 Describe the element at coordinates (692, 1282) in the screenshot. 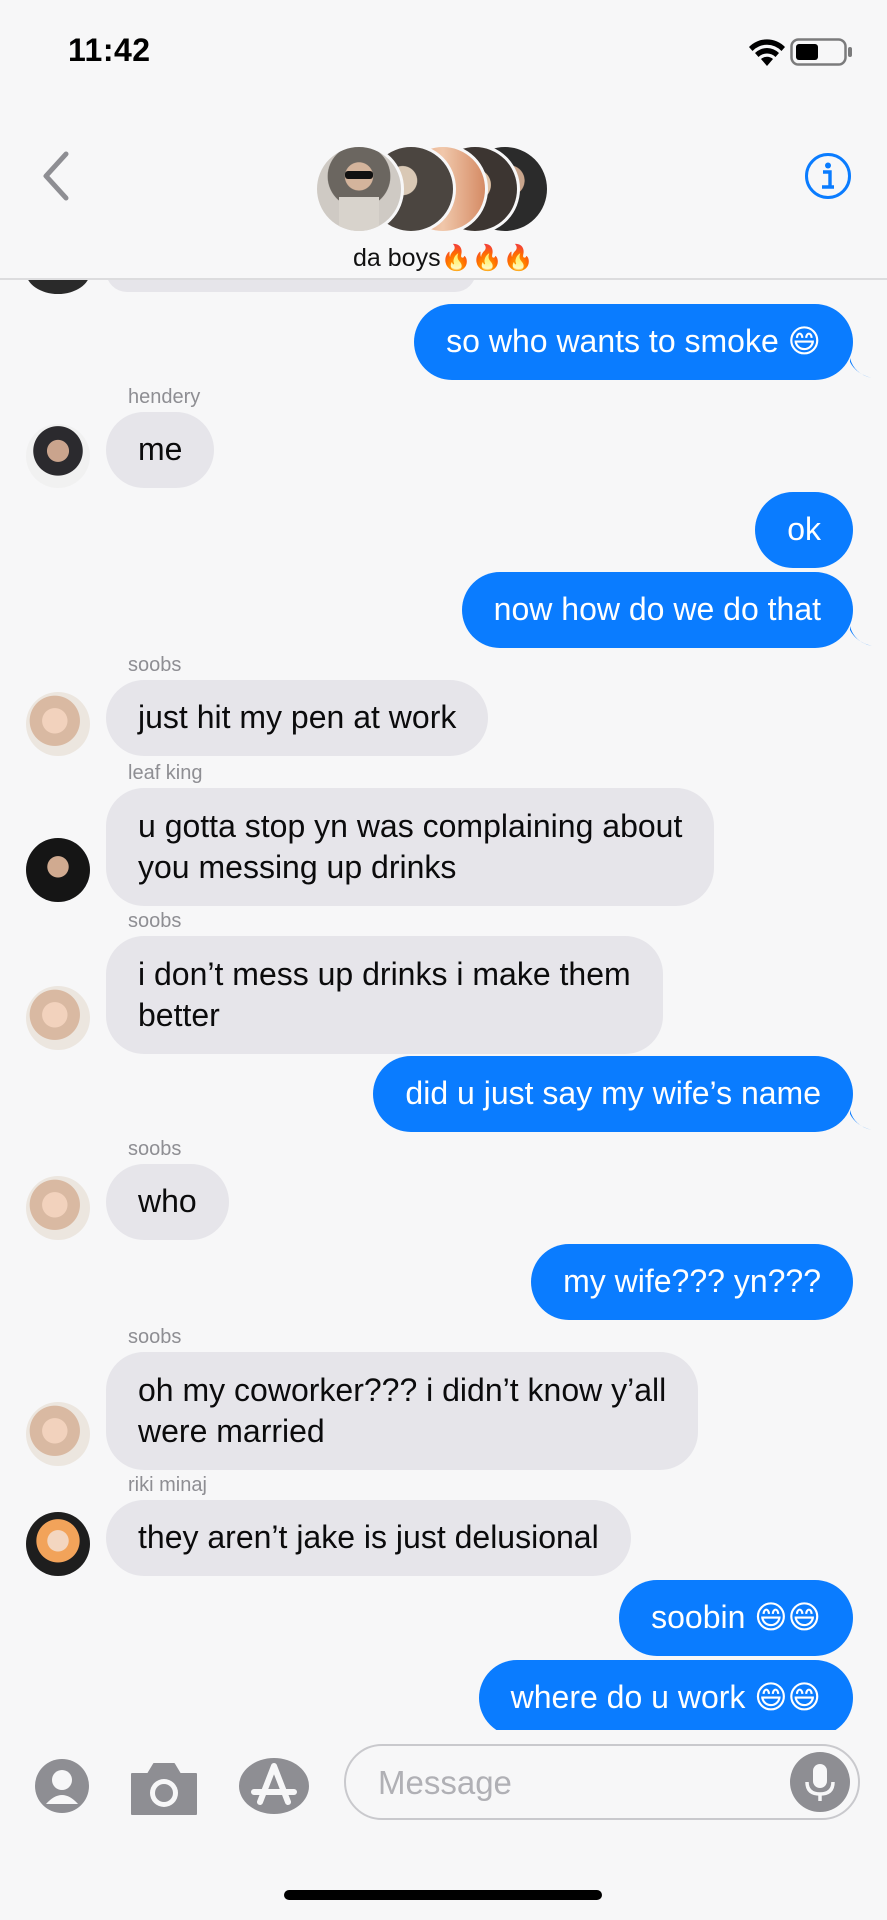

I see `outgoing-message: my wife??? yn???` at that location.